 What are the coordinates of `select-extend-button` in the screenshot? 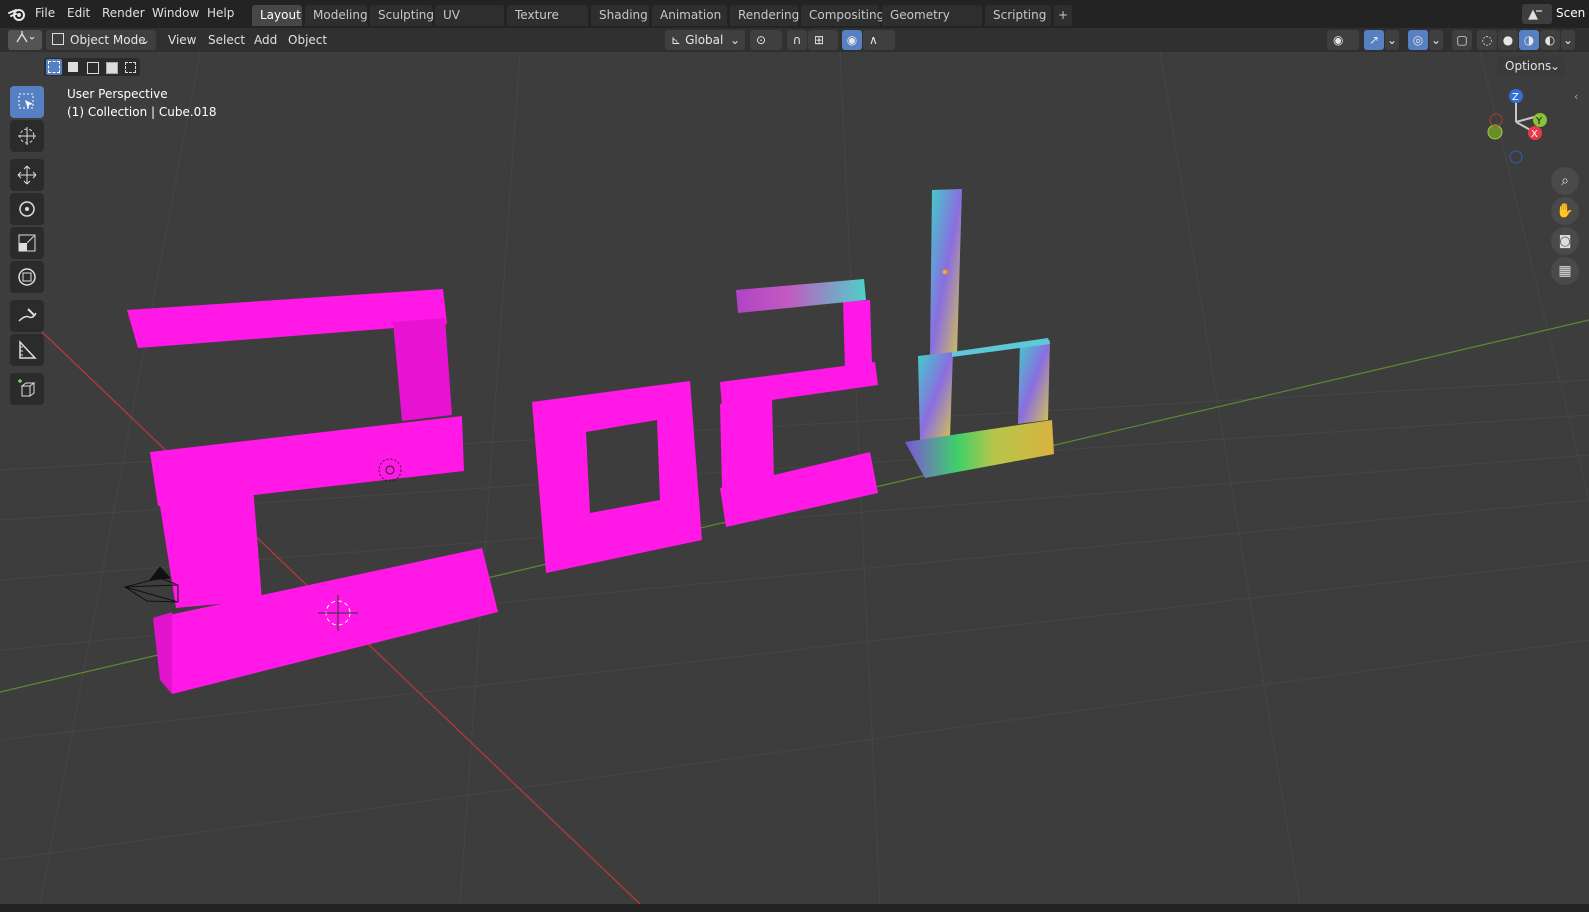 It's located at (73, 67).